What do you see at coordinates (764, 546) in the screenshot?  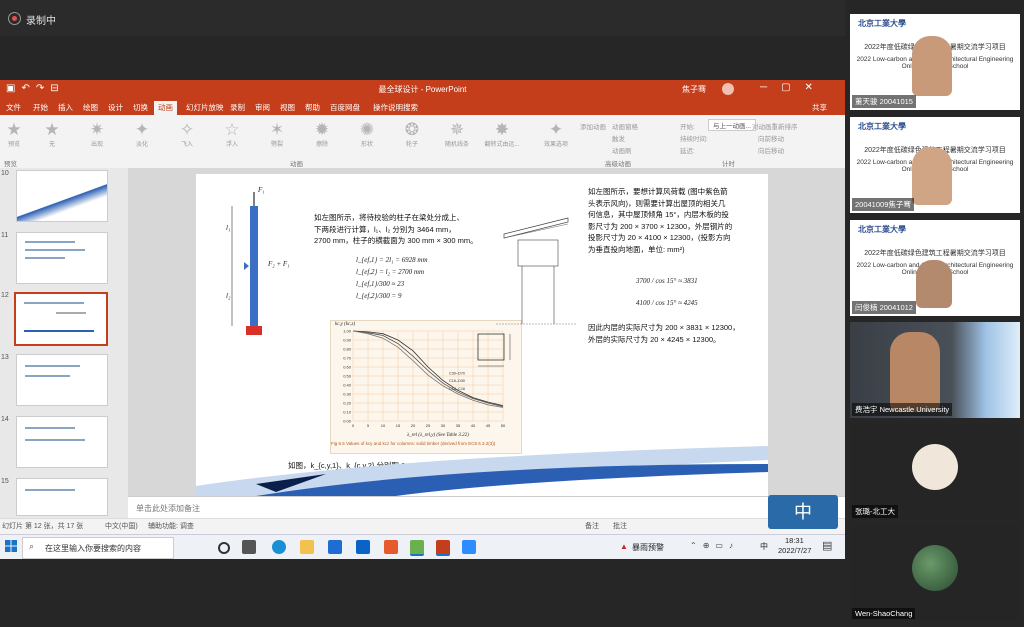 I see `ime-indicator: 中` at bounding box center [764, 546].